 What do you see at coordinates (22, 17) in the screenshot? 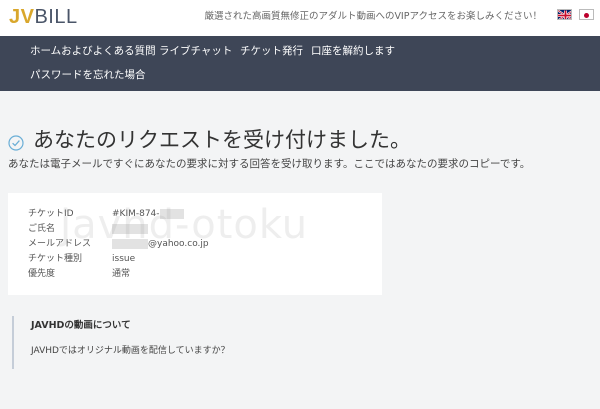
I see `logo-jv: JV` at bounding box center [22, 17].